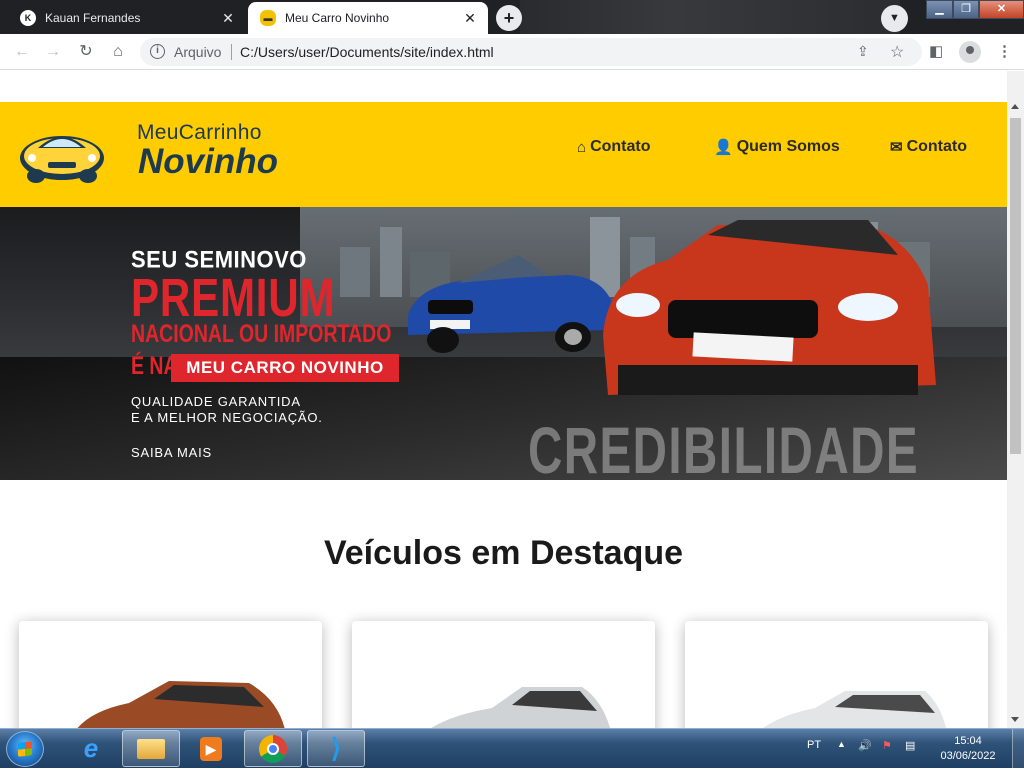  I want to click on nav-link-contato-mail: ✉ Contato, so click(928, 147).